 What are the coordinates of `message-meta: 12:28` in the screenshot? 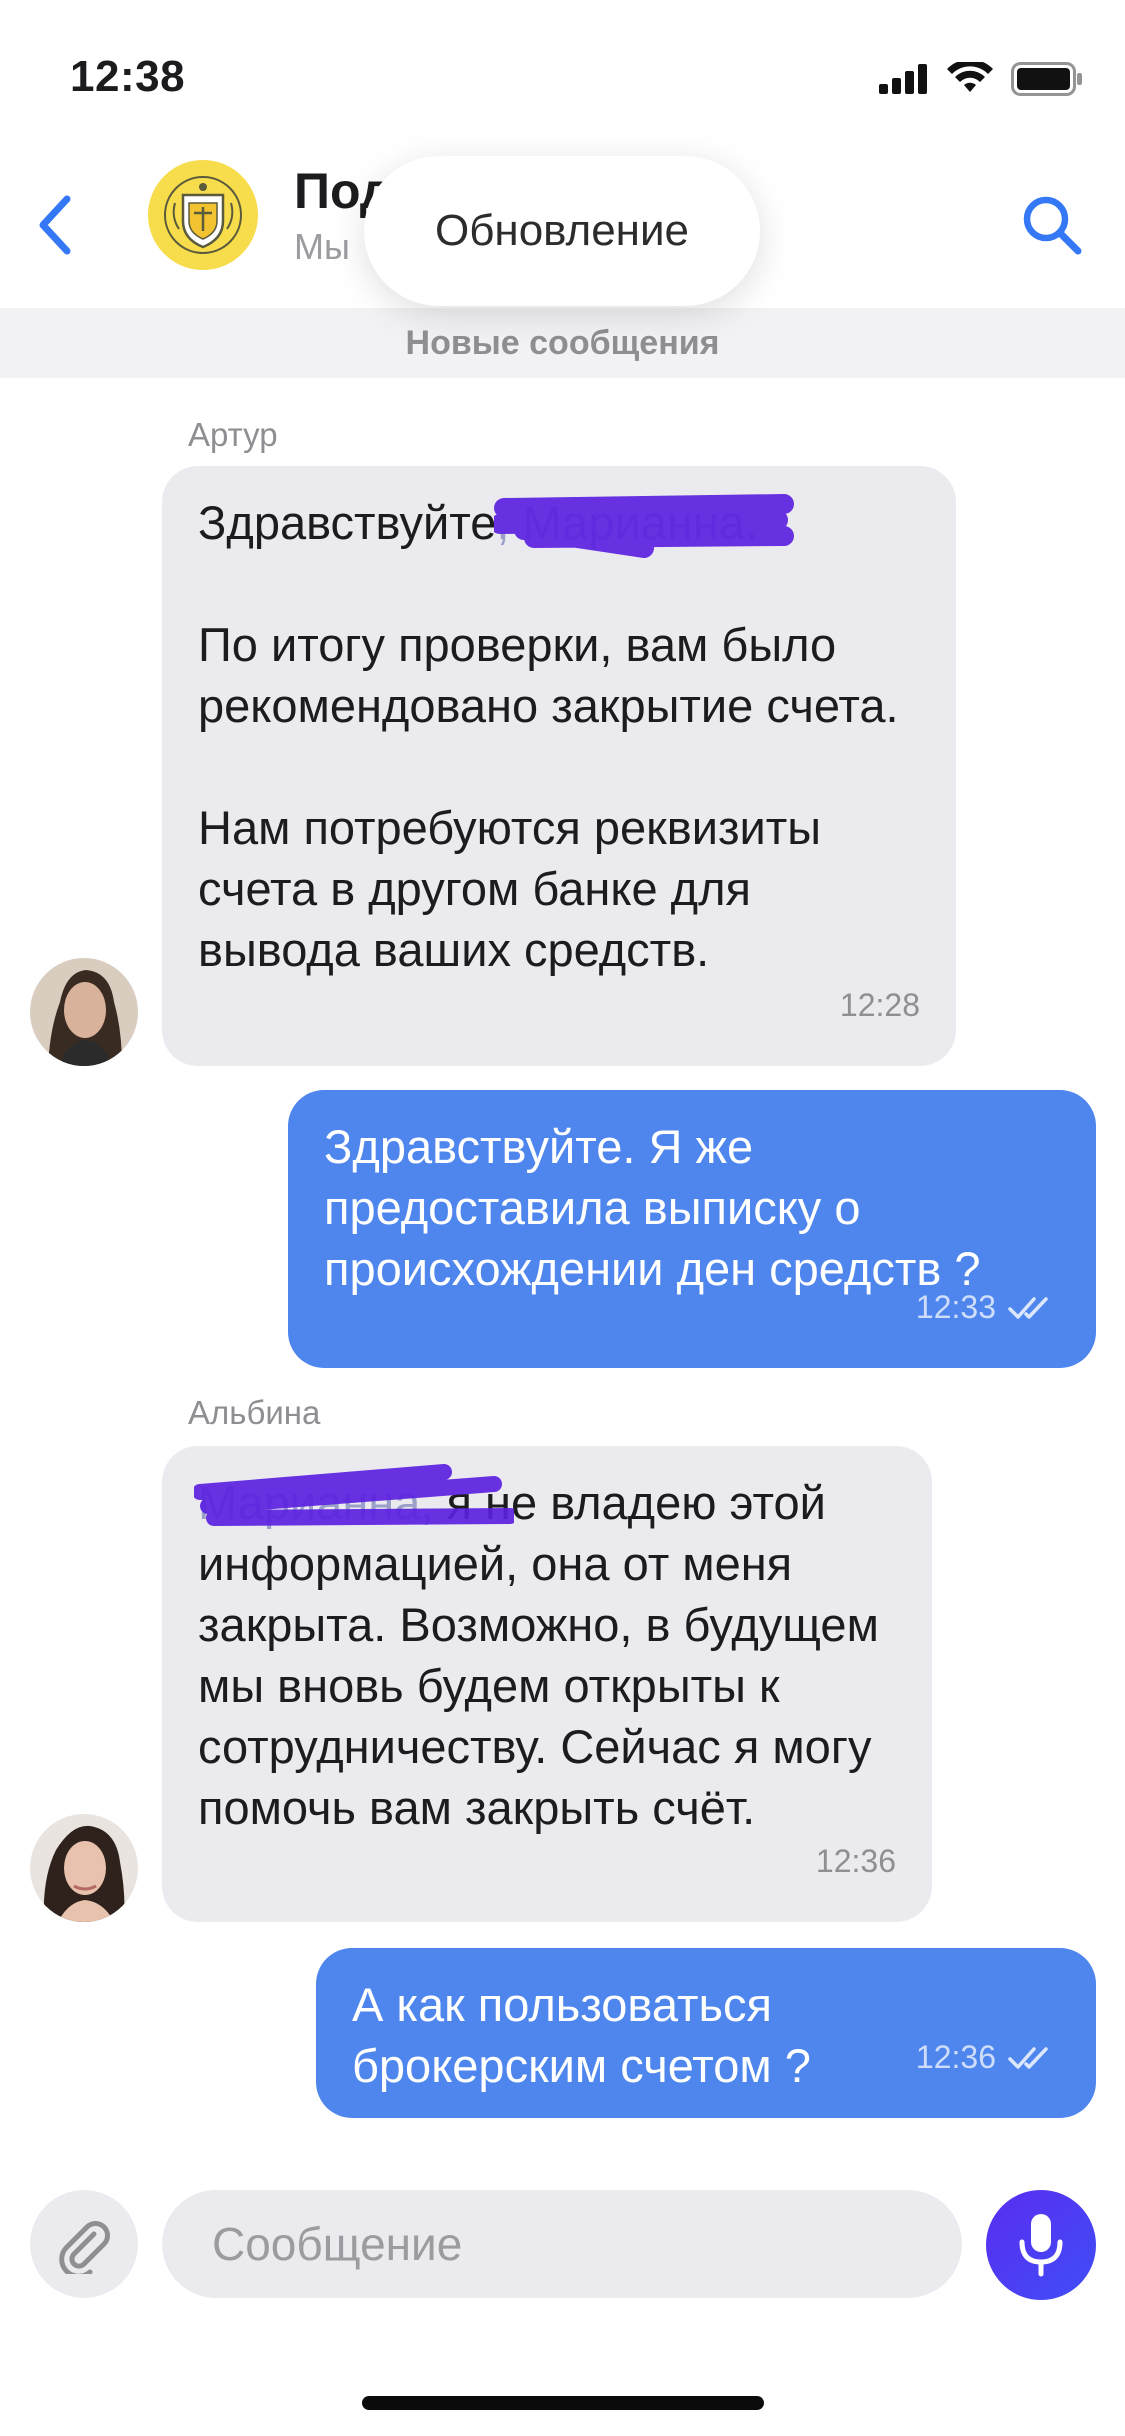 It's located at (880, 1005).